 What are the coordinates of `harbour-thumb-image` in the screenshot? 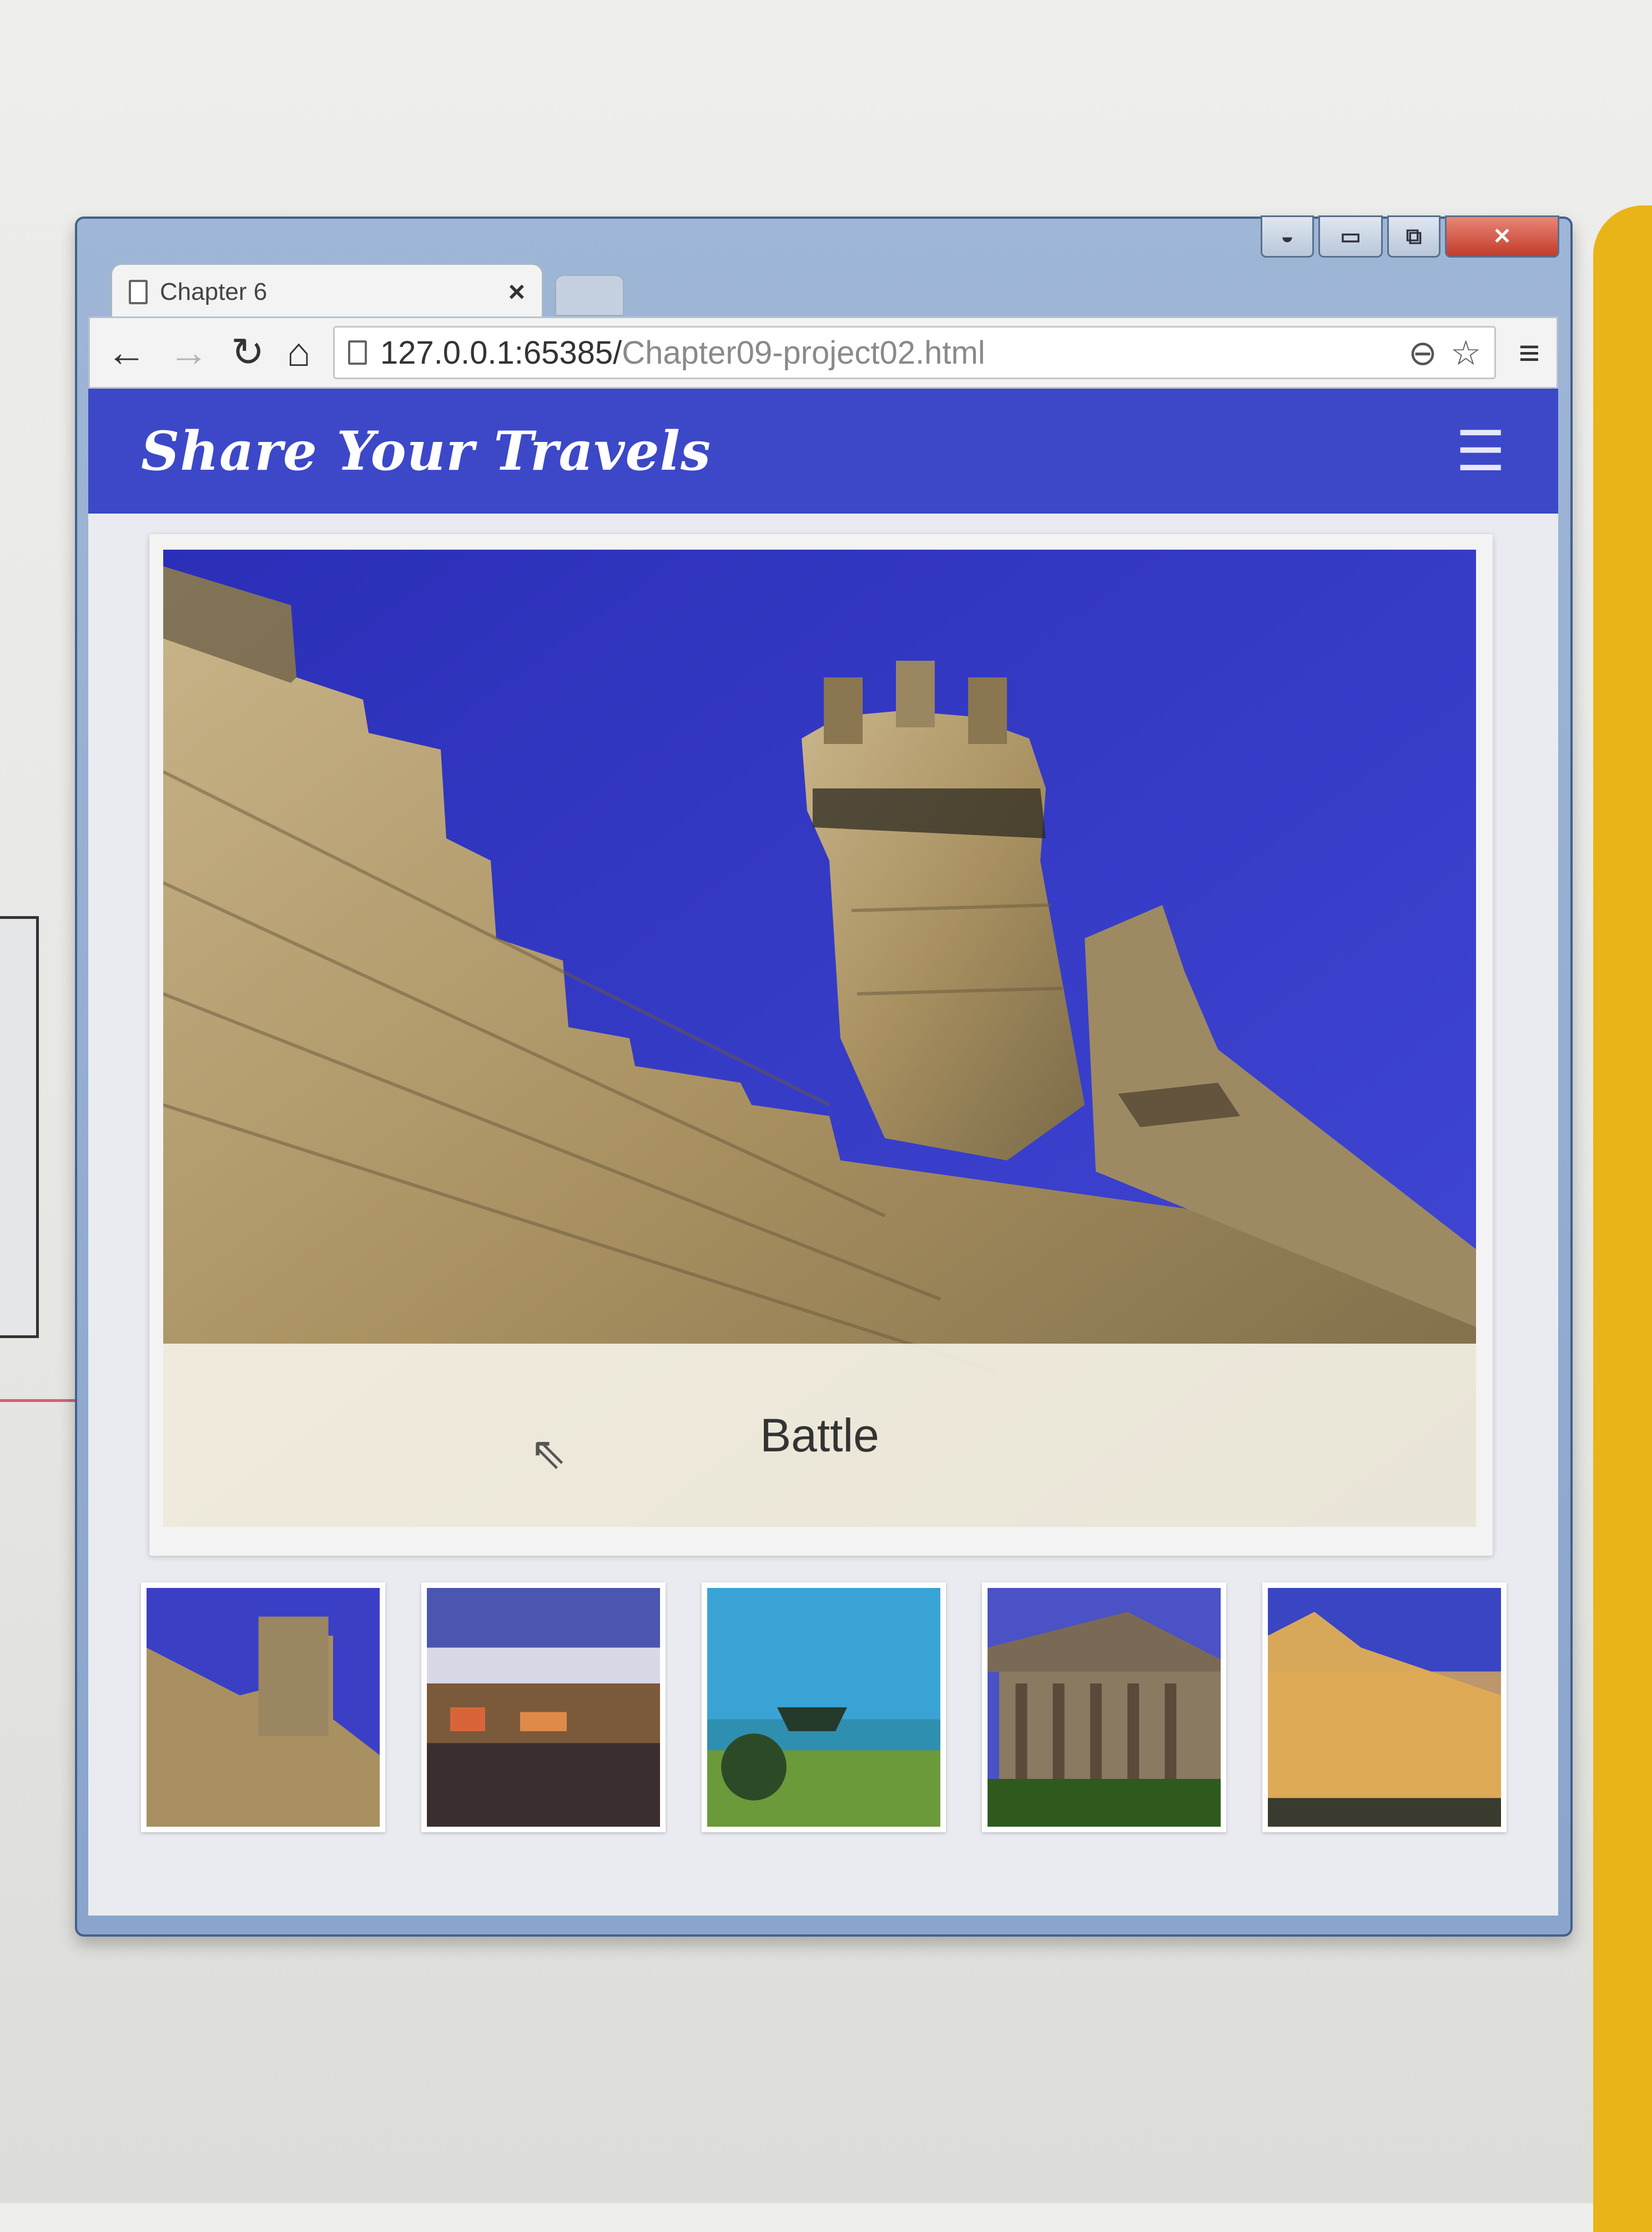 It's located at (543, 1707).